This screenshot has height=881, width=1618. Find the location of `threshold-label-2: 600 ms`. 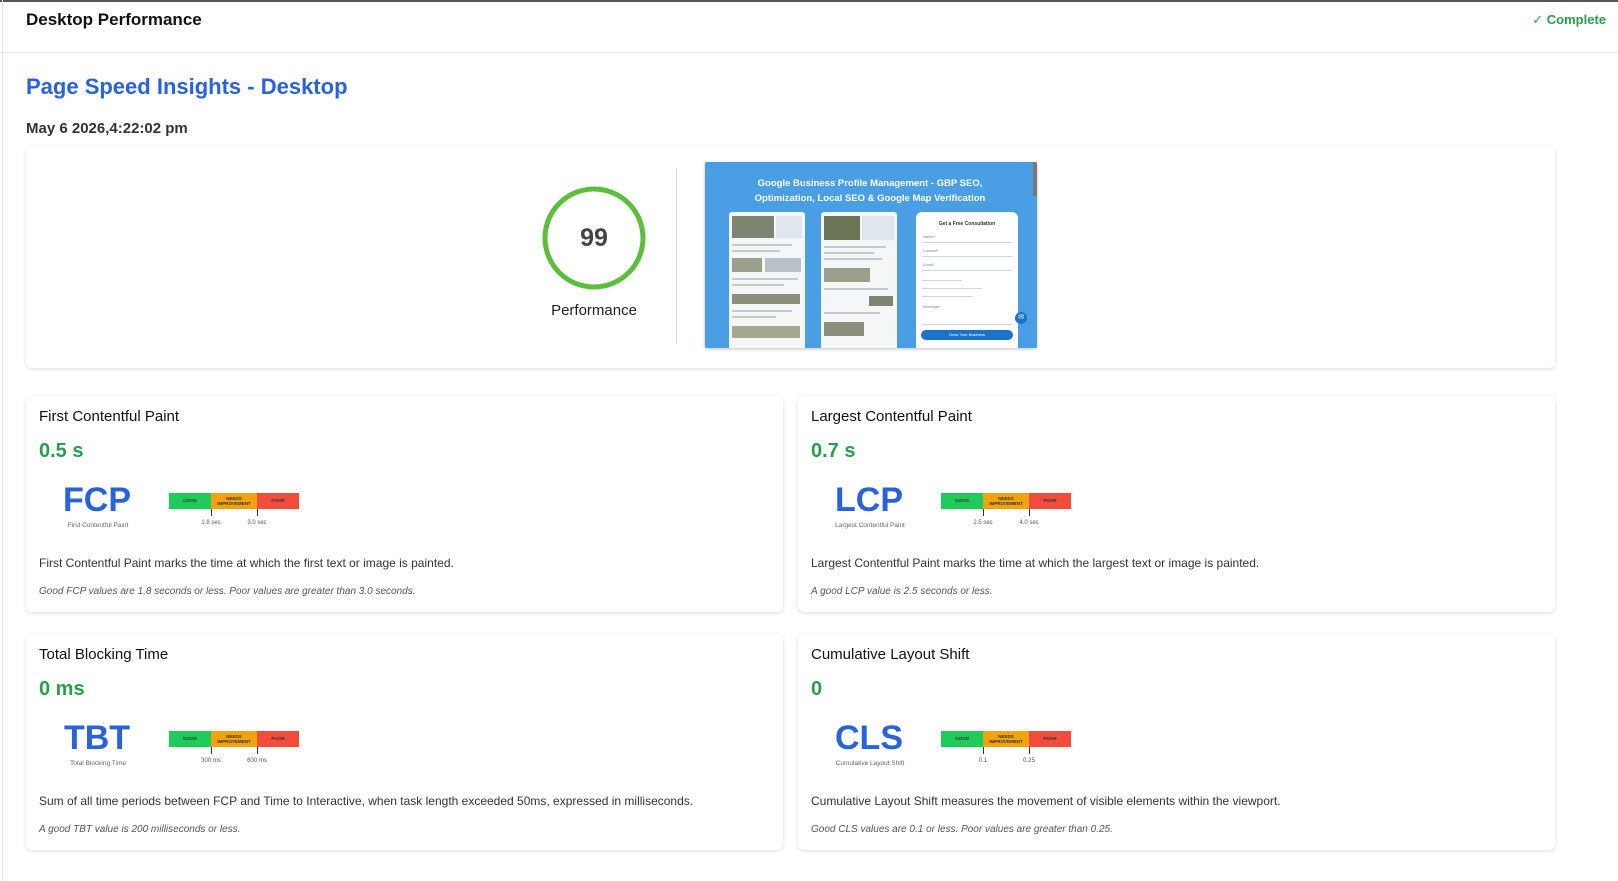

threshold-label-2: 600 ms is located at coordinates (257, 761).